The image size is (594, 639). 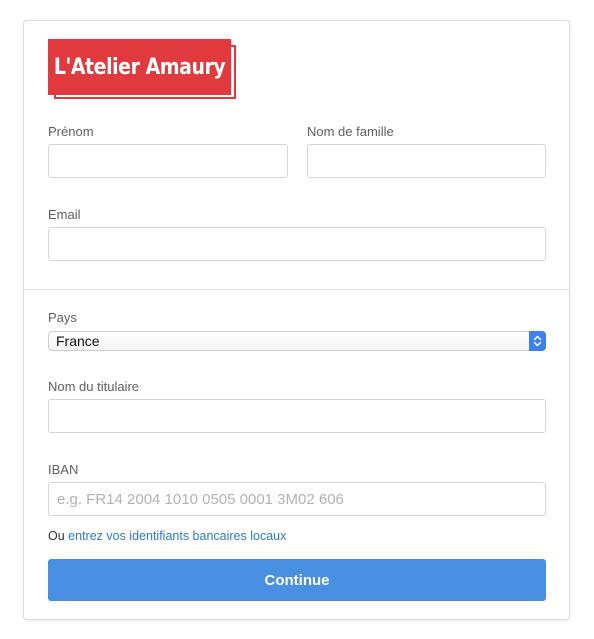 What do you see at coordinates (426, 161) in the screenshot?
I see `last-name-input` at bounding box center [426, 161].